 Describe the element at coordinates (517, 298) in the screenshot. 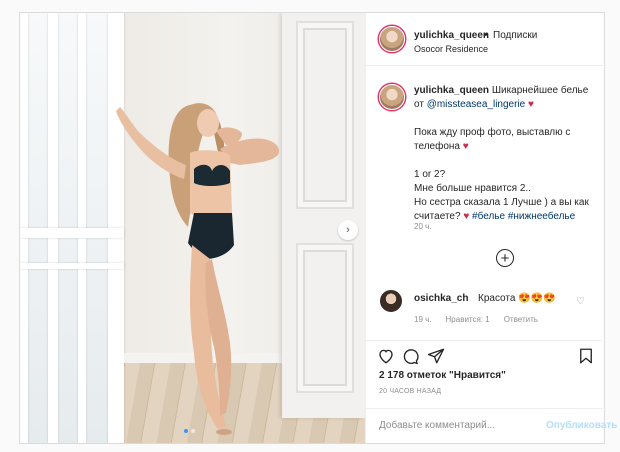

I see `comment-text: Красота 😍😍😍` at that location.